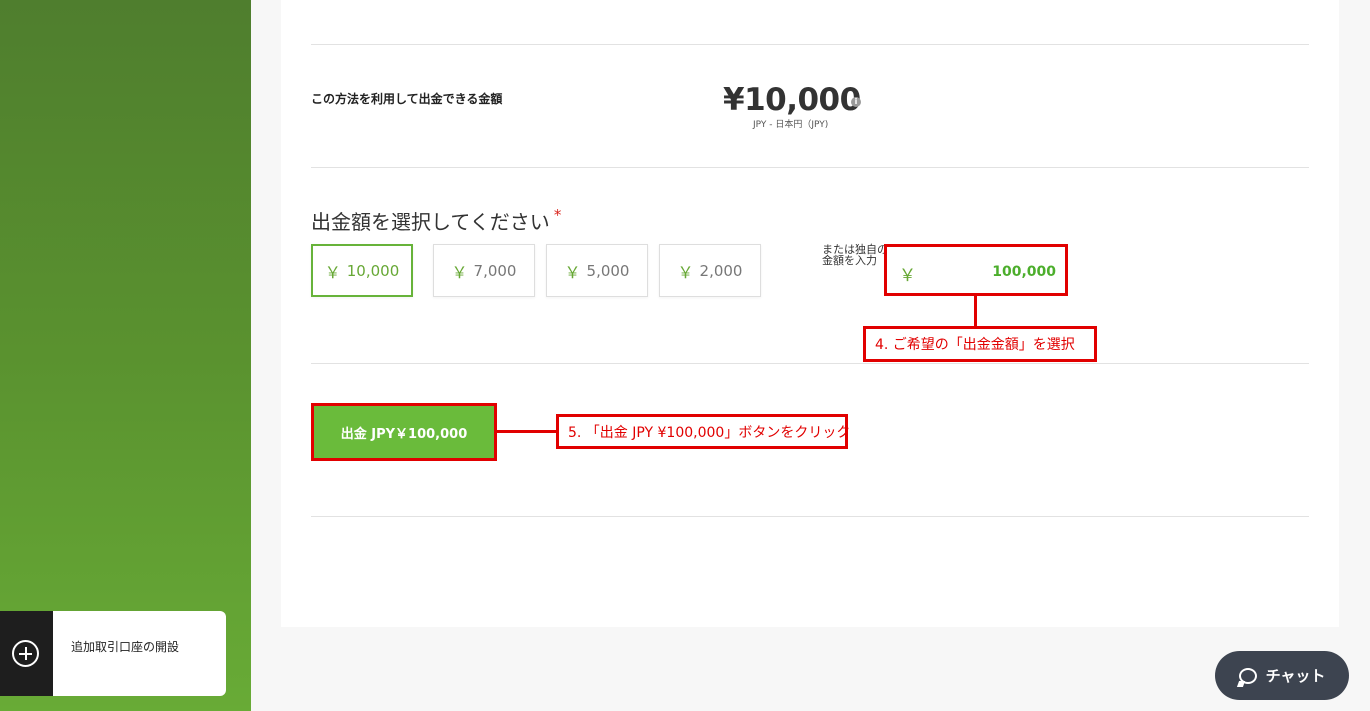 This screenshot has width=1370, height=711. Describe the element at coordinates (608, 270) in the screenshot. I see `amount-option-label: 5,000` at that location.